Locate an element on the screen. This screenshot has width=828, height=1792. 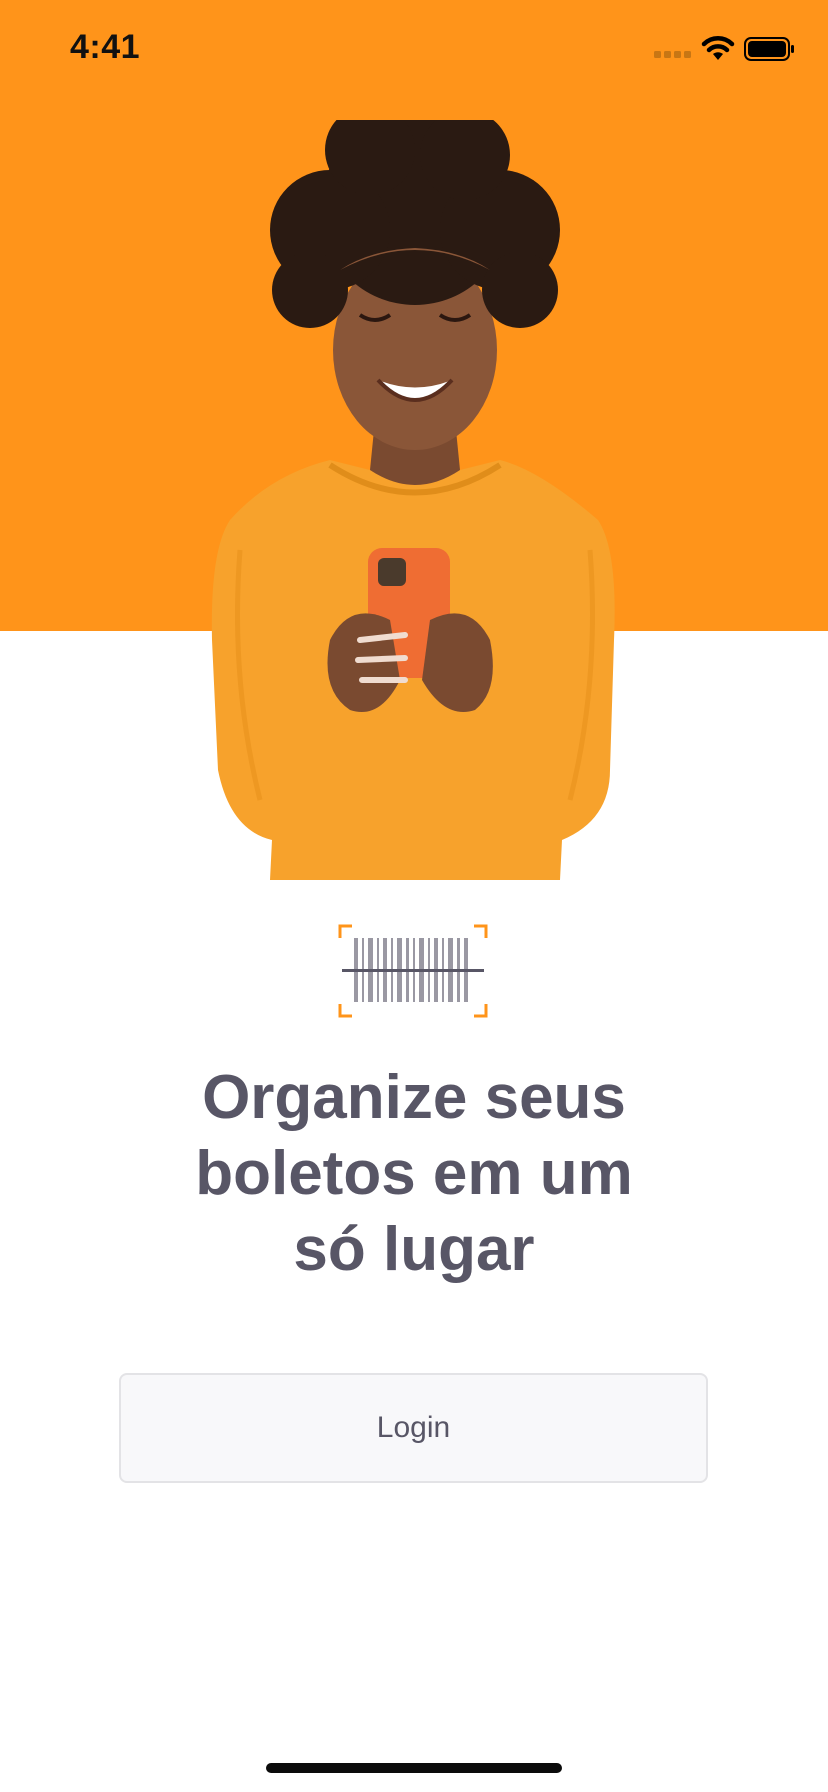
login-button-label: Login is located at coordinates (413, 1427).